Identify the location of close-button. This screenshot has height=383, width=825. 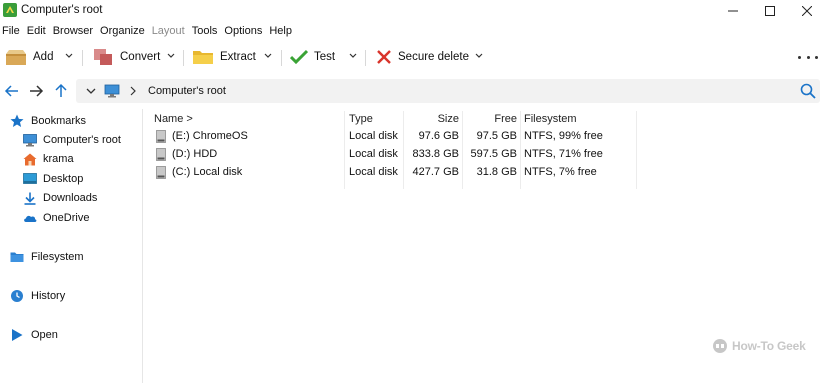
(807, 11).